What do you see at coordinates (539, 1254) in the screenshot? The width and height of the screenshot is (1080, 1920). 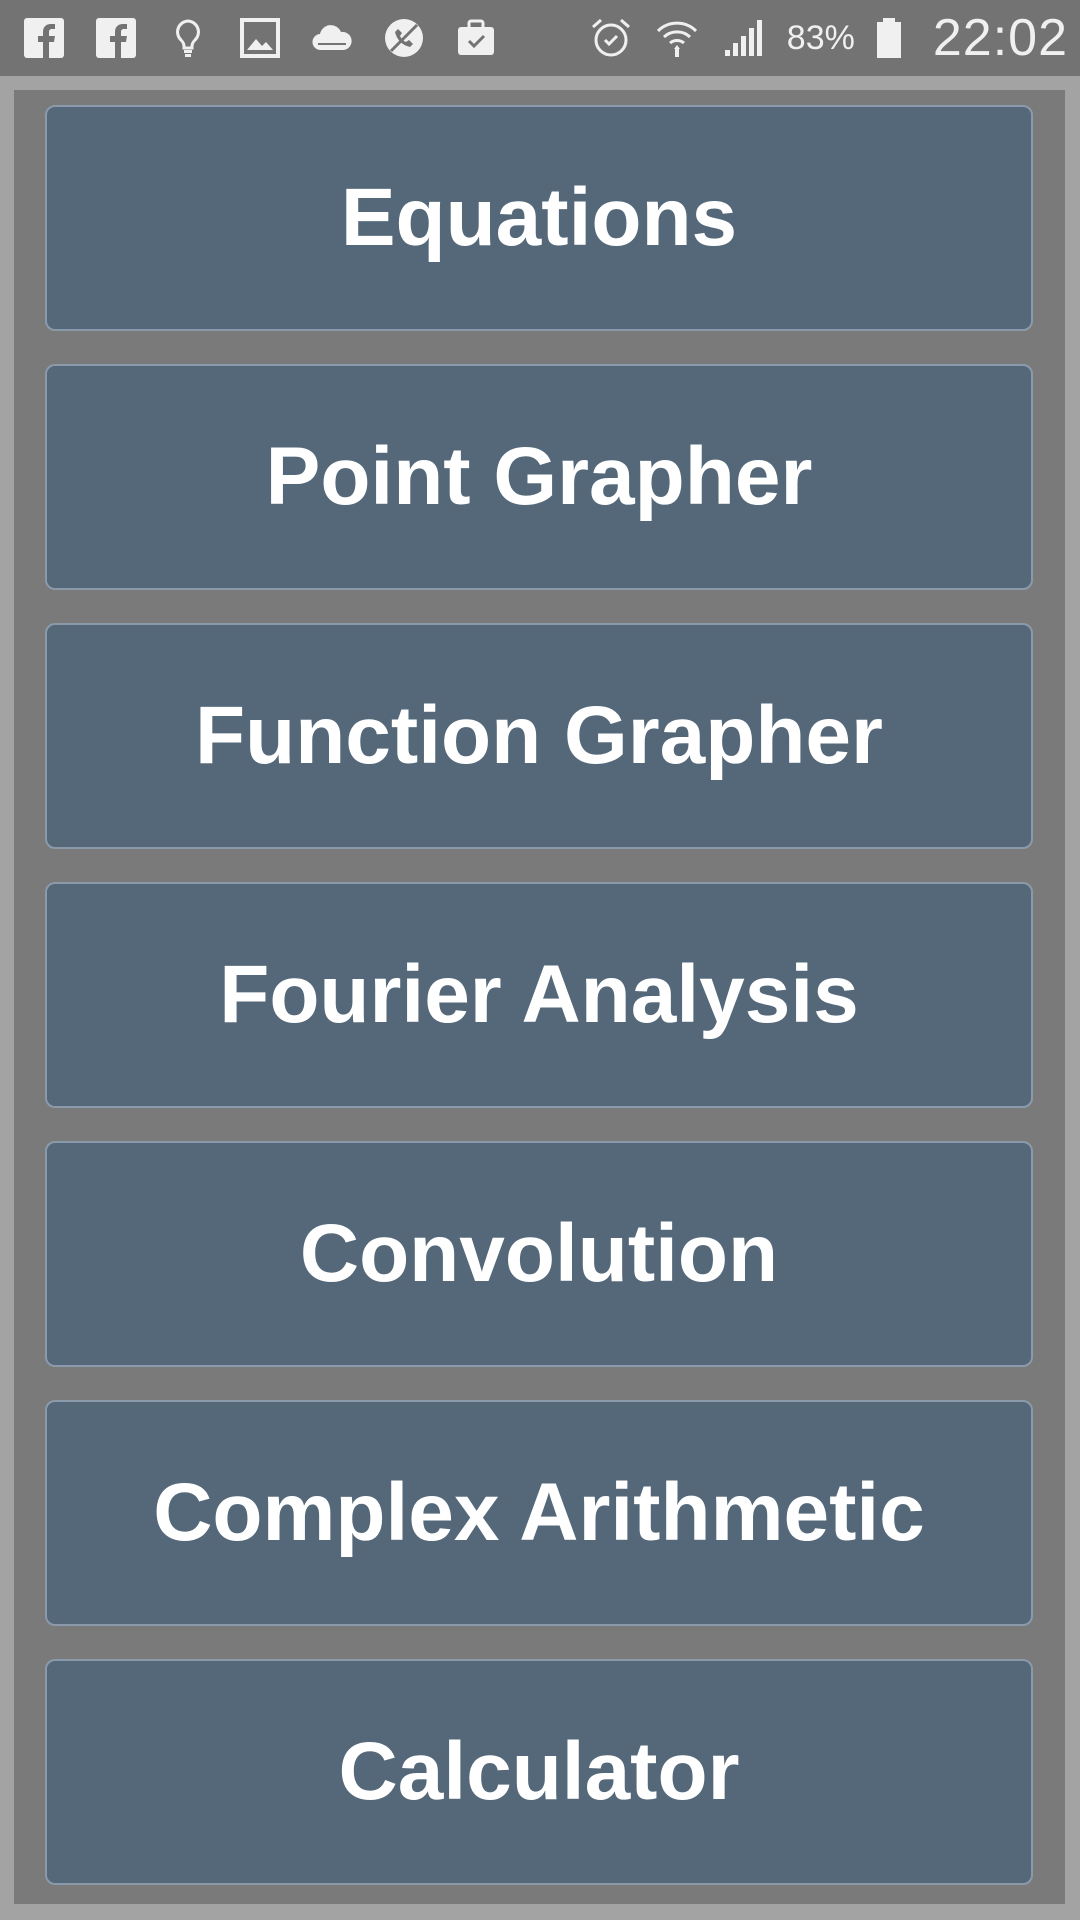 I see `convolution-button: Convolution` at bounding box center [539, 1254].